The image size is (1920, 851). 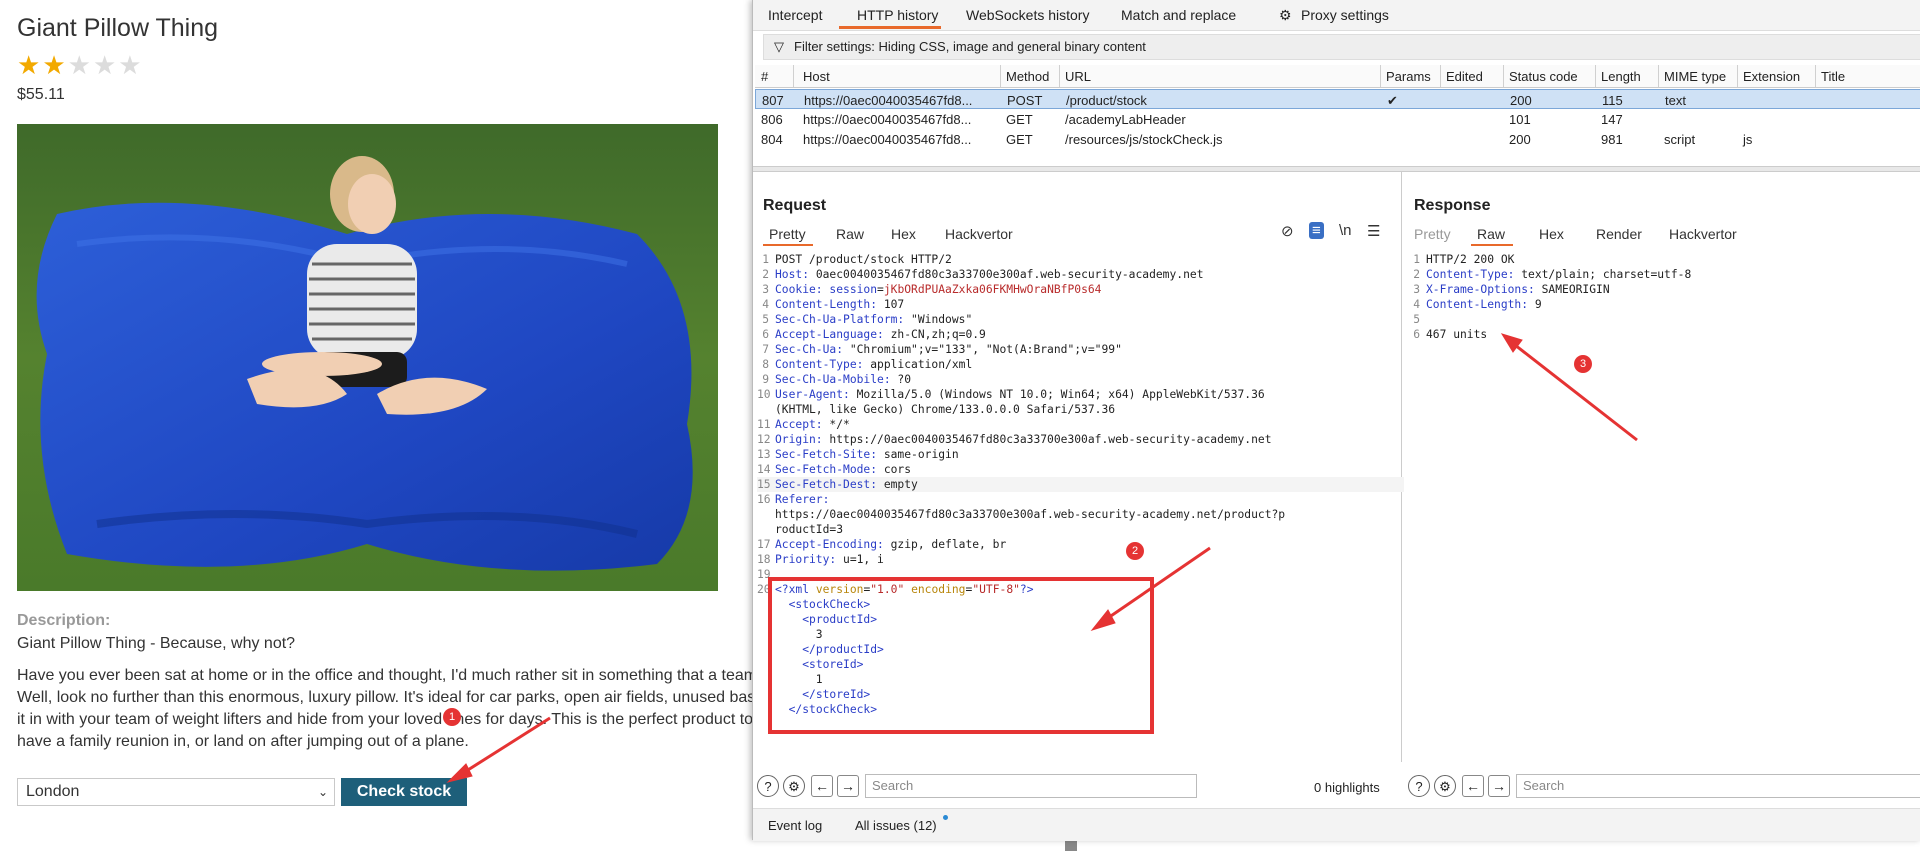 What do you see at coordinates (1135, 551) in the screenshot?
I see `annotation-badge: 2` at bounding box center [1135, 551].